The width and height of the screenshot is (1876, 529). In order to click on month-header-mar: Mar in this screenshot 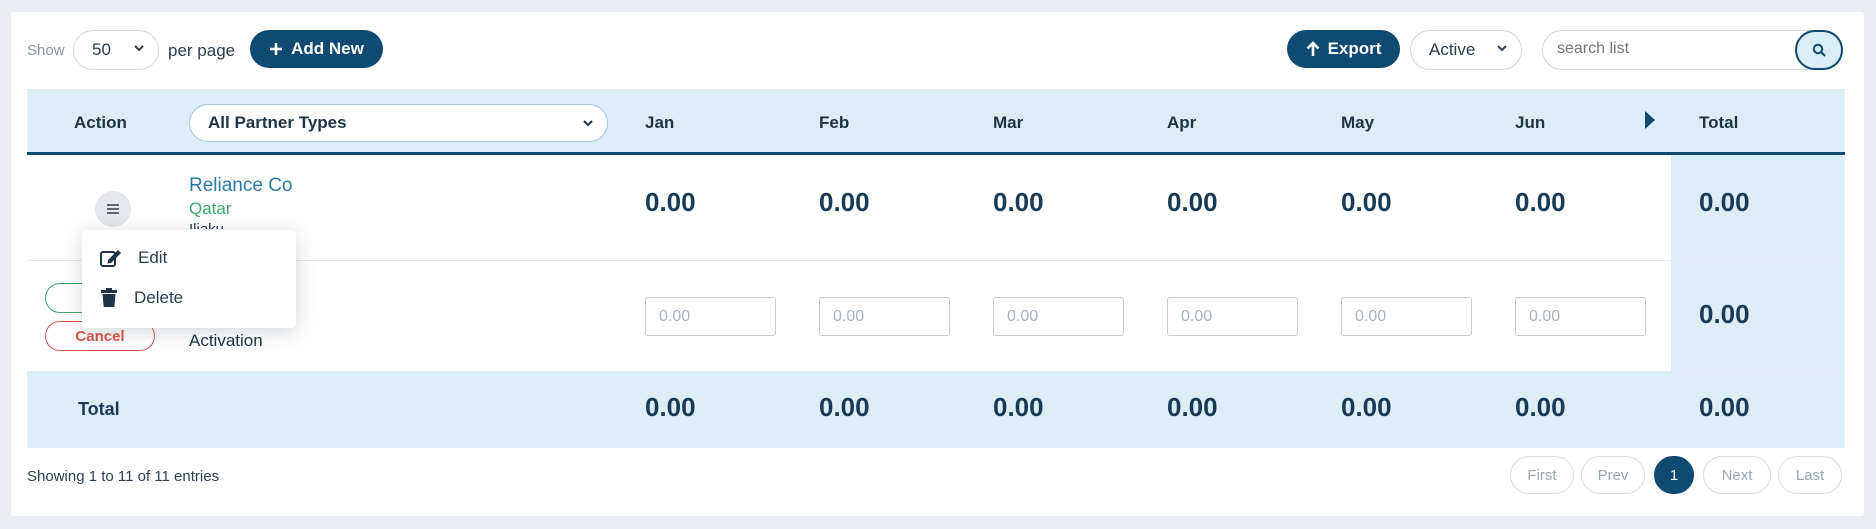, I will do `click(1008, 122)`.